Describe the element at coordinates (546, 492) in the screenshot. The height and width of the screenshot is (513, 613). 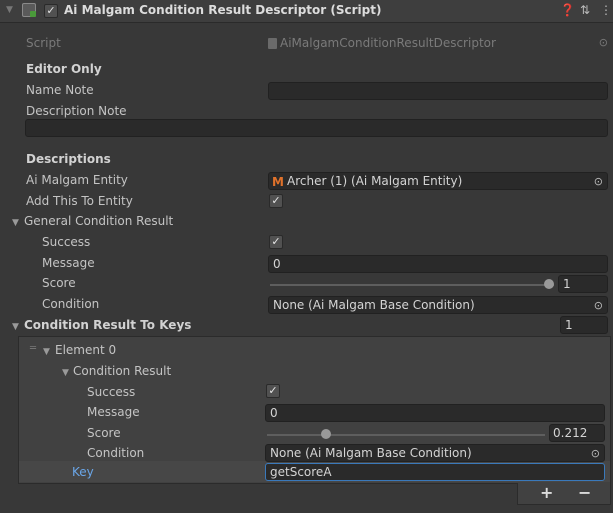
I see `add-element-button: +` at that location.